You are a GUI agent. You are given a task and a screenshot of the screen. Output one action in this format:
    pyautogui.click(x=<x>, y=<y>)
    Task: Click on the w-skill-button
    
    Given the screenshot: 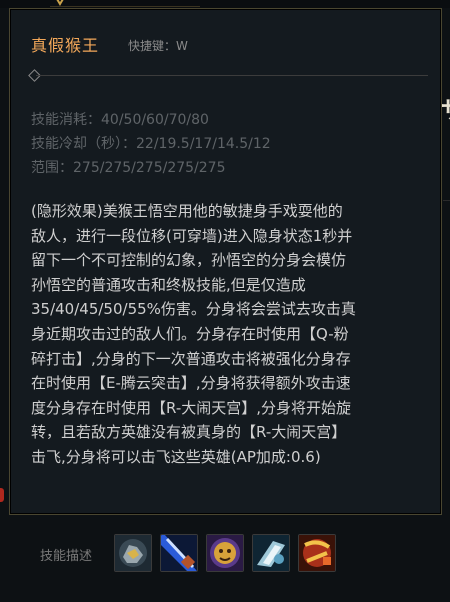 What is the action you would take?
    pyautogui.click(x=225, y=553)
    